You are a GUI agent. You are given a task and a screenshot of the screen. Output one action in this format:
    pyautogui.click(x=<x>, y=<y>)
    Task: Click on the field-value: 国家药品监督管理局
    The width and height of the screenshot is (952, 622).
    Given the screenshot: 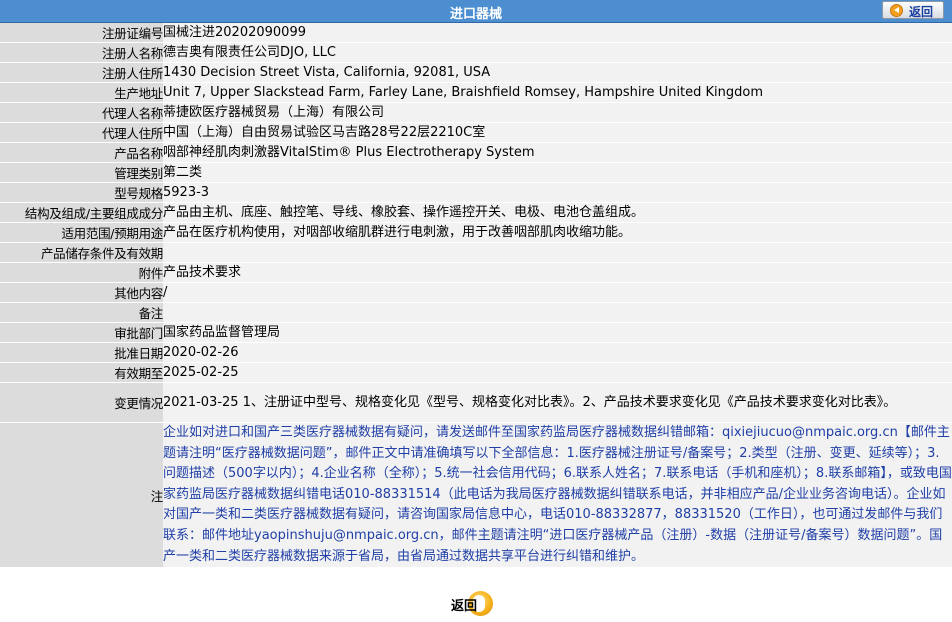 What is the action you would take?
    pyautogui.click(x=557, y=332)
    